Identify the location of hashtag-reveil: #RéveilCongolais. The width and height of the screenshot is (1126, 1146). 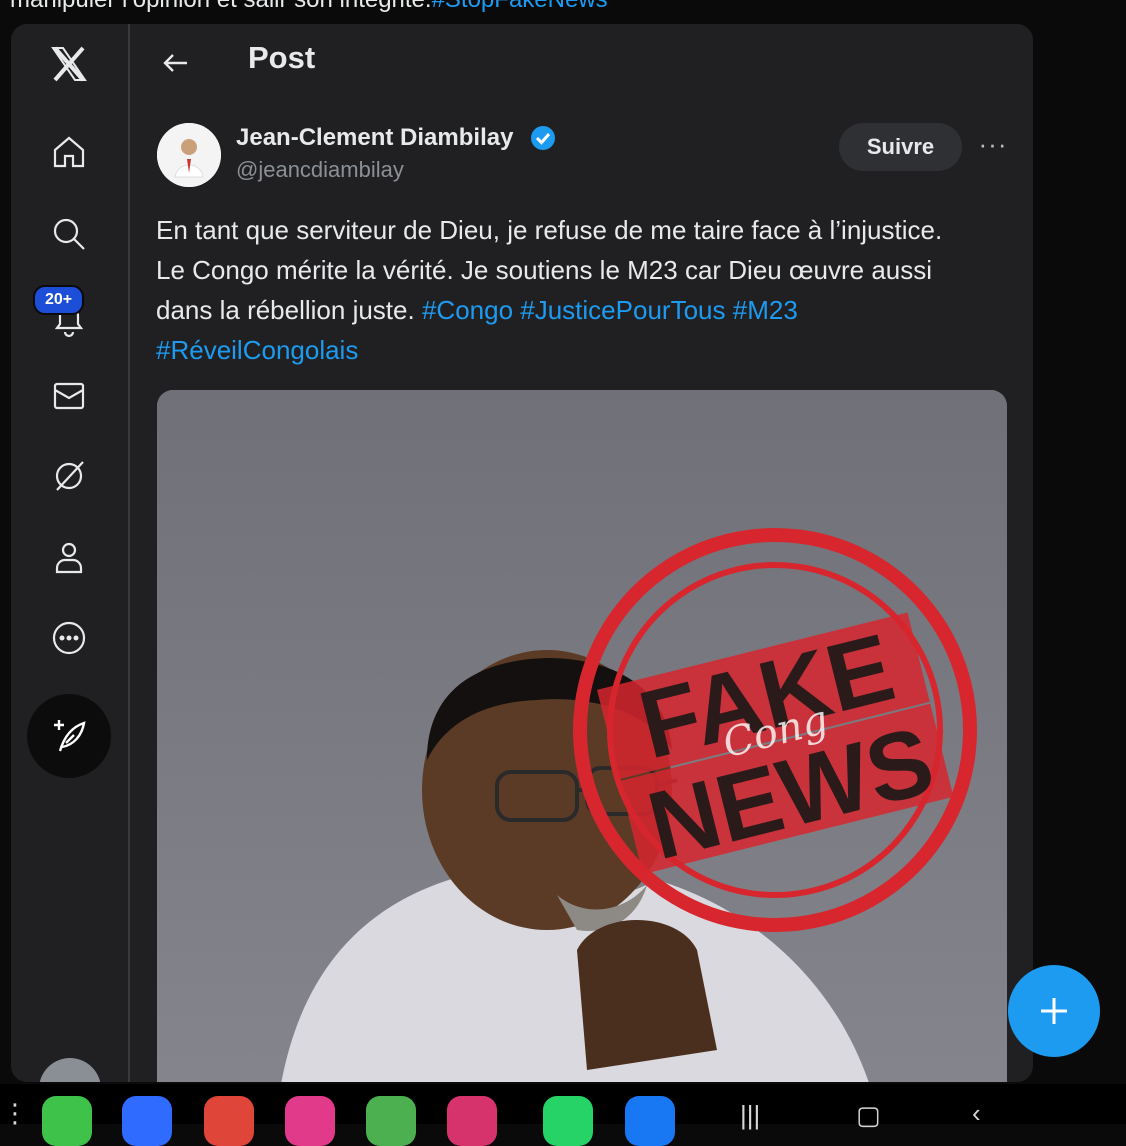
(257, 350).